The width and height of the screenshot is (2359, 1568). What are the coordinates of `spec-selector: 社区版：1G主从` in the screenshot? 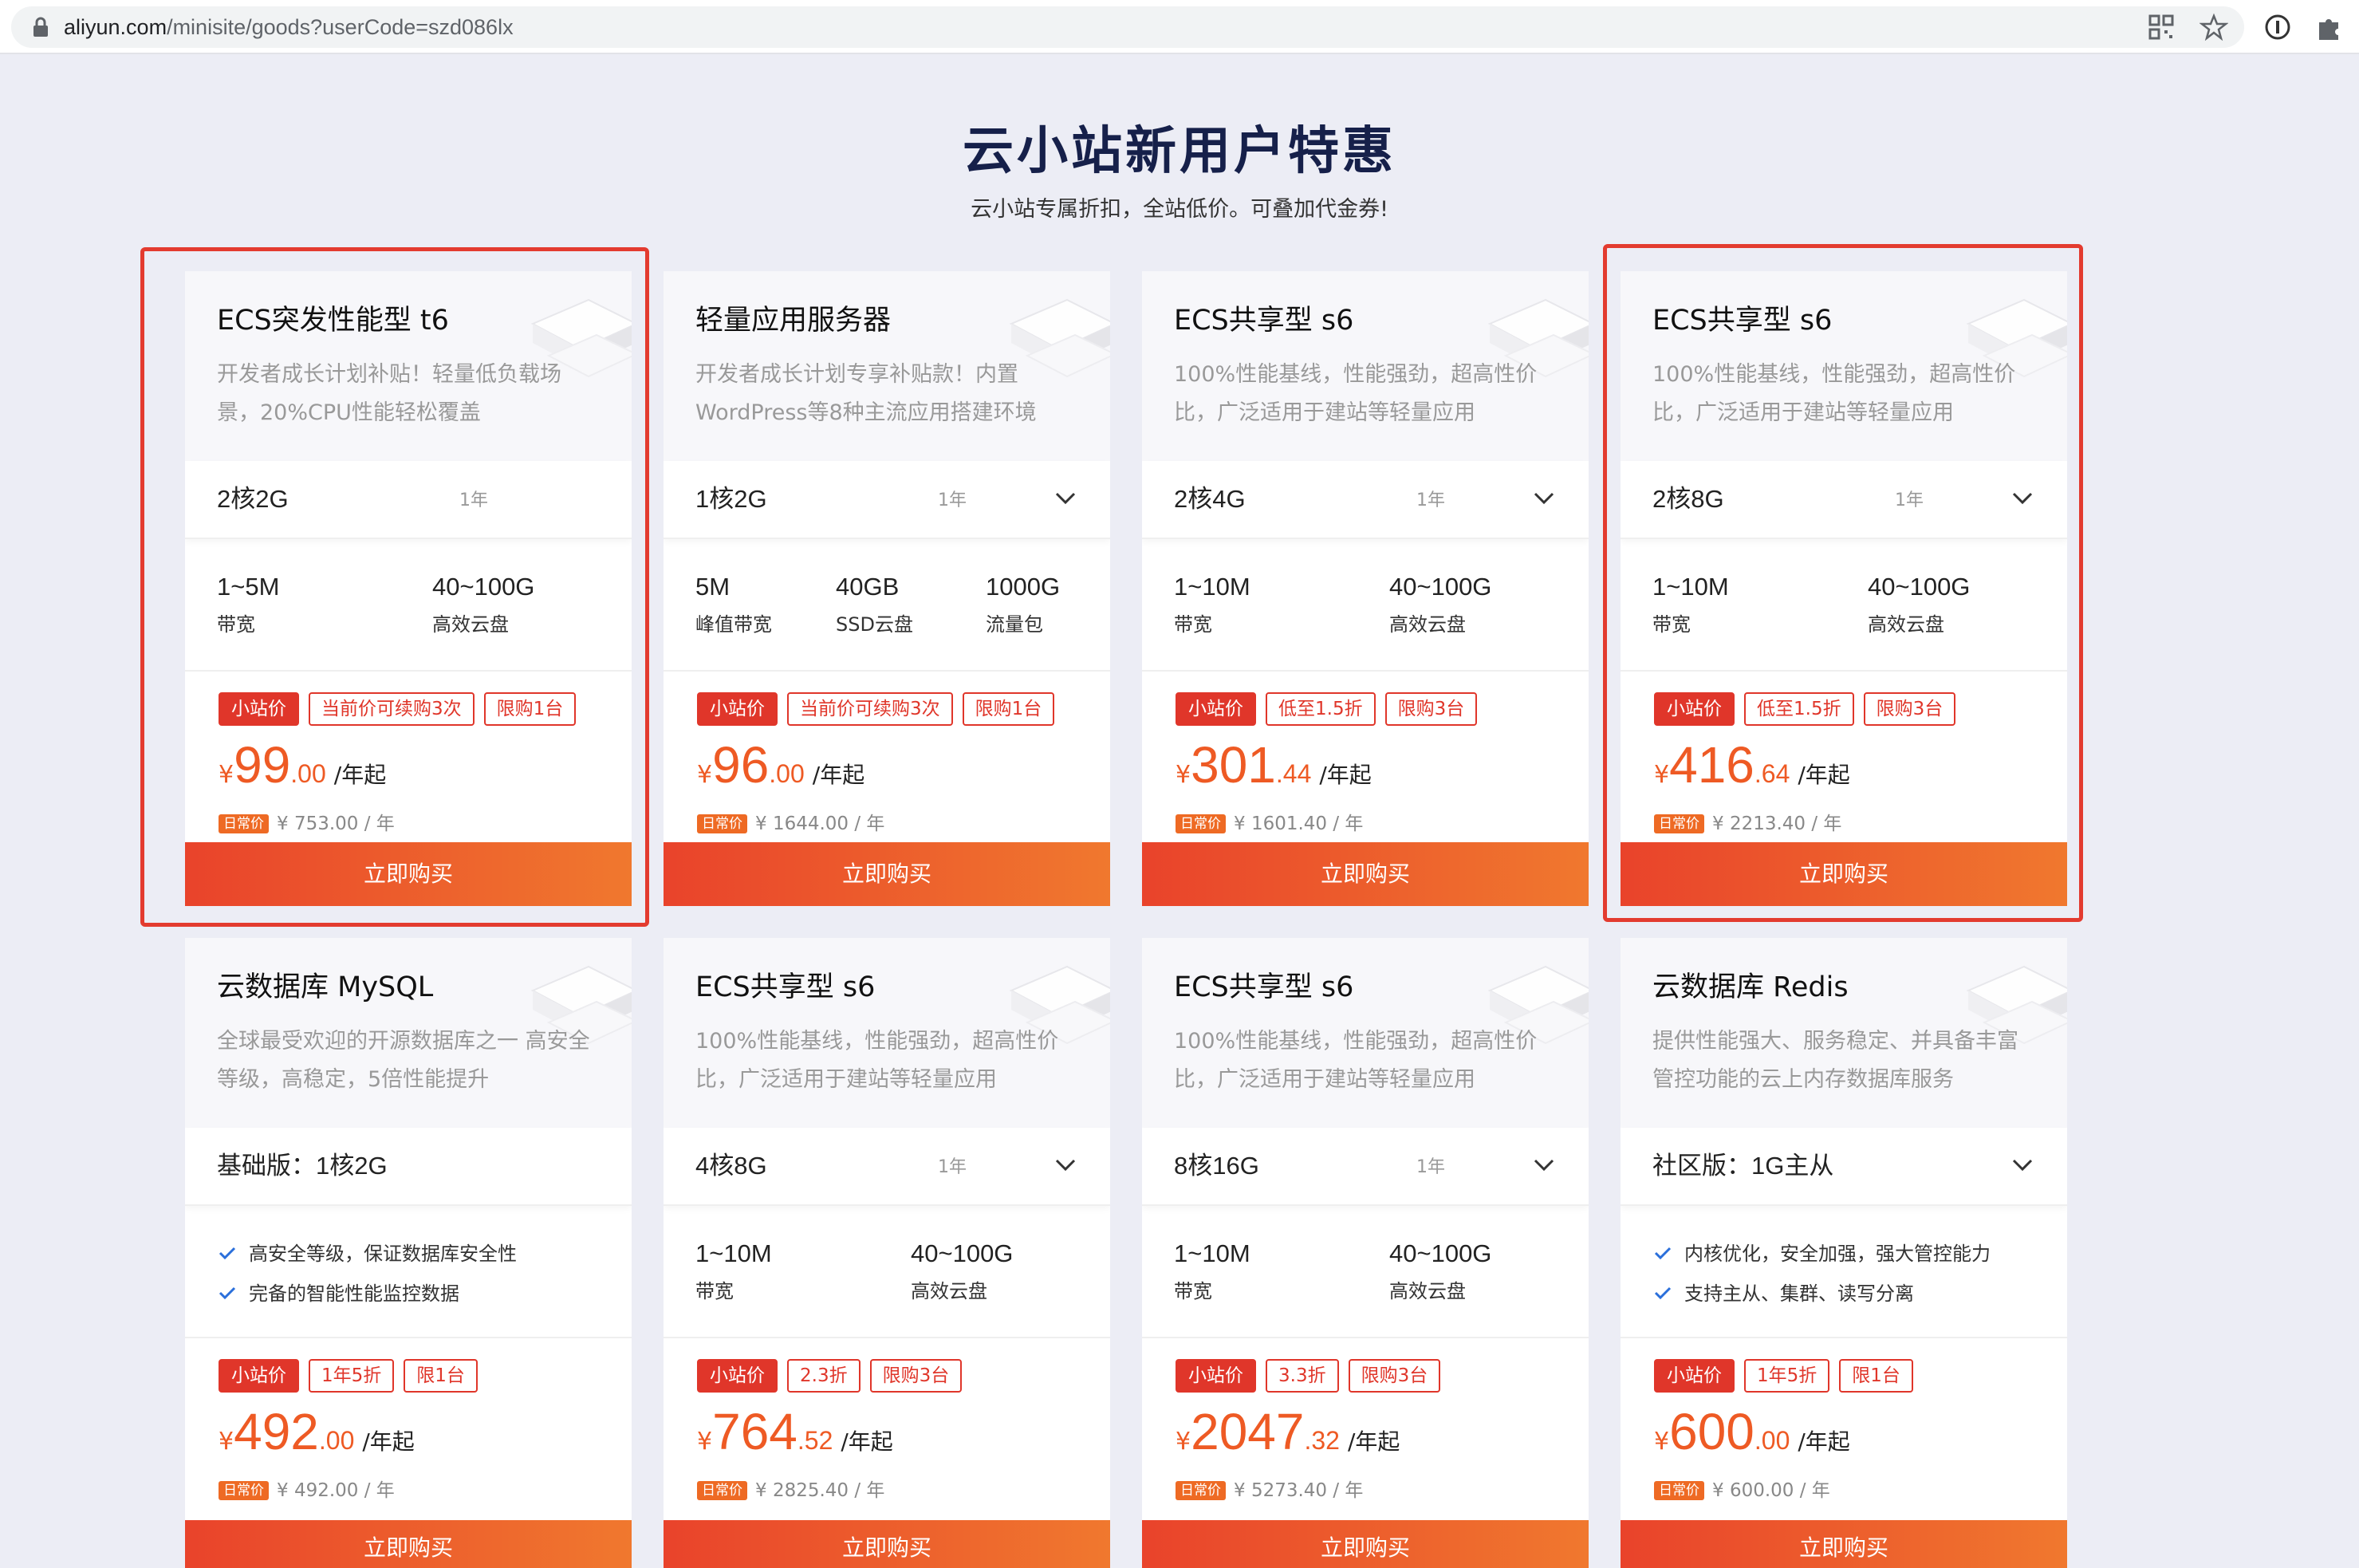 It's located at (1844, 1167).